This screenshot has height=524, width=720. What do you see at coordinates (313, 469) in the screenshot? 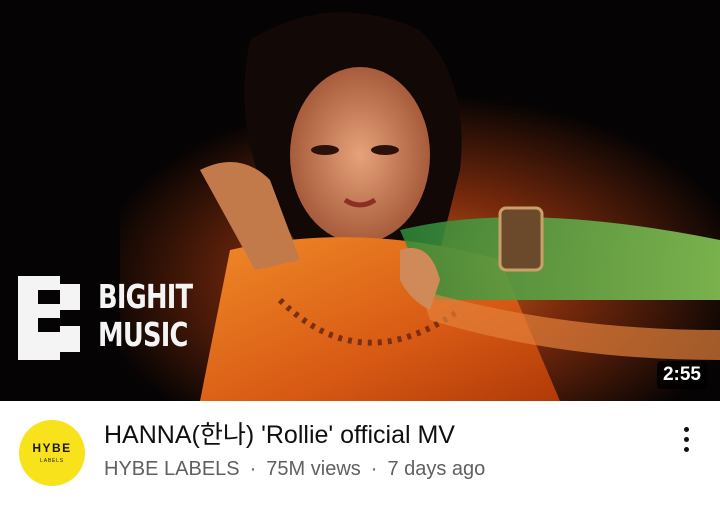
I see `view-count: 75M views` at bounding box center [313, 469].